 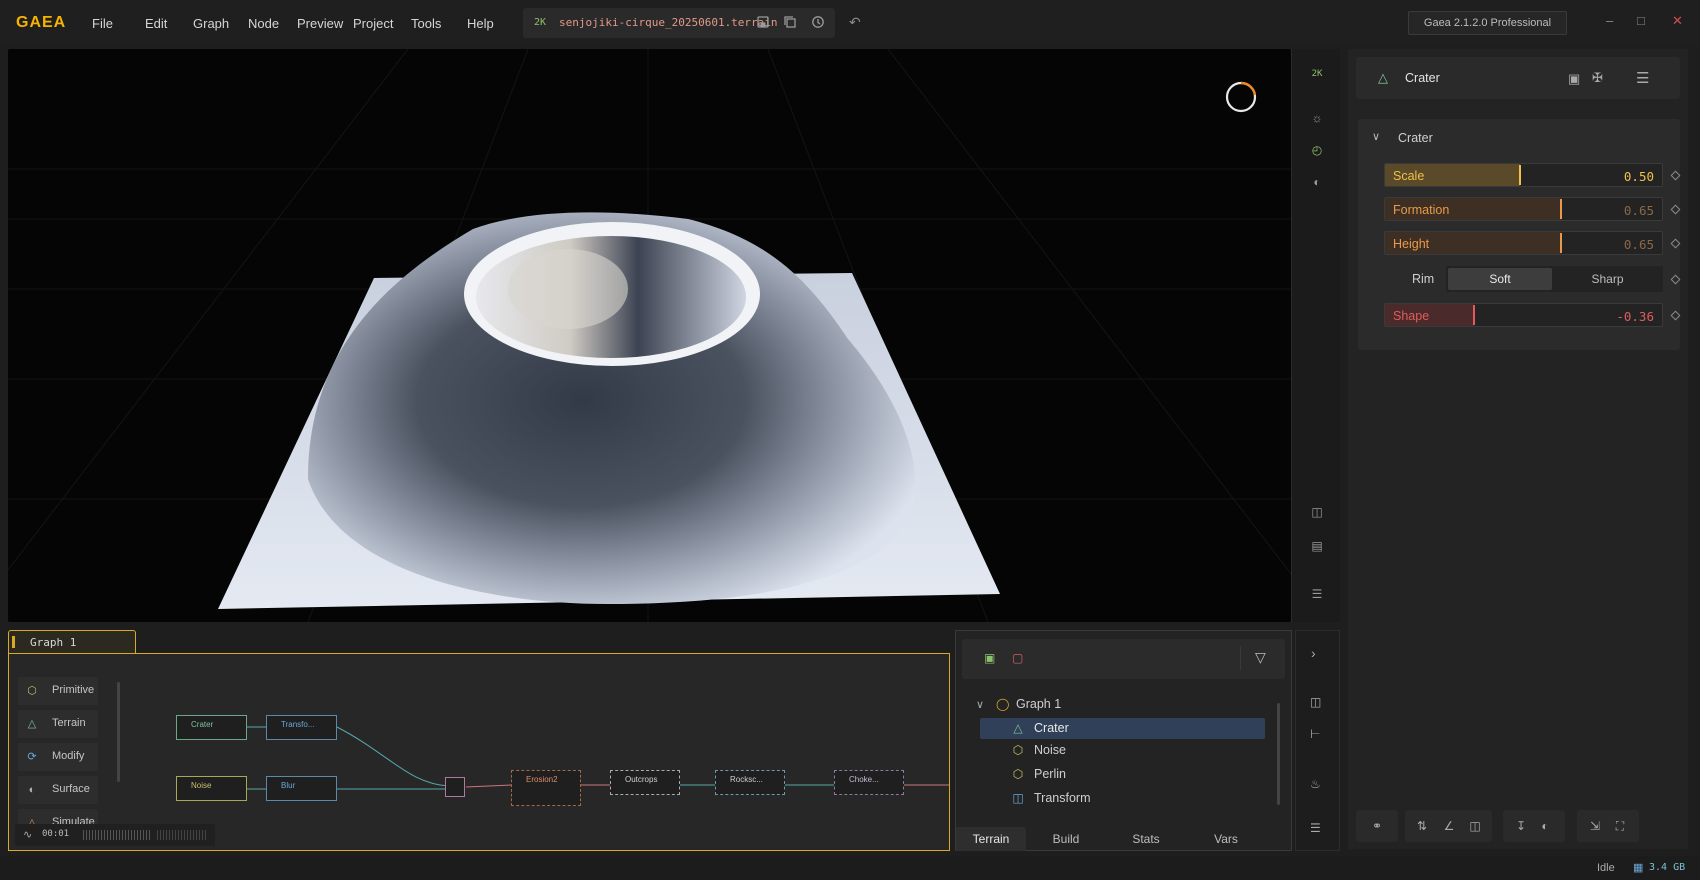 I want to click on transform-tree-icon: ◫, so click(x=1018, y=798).